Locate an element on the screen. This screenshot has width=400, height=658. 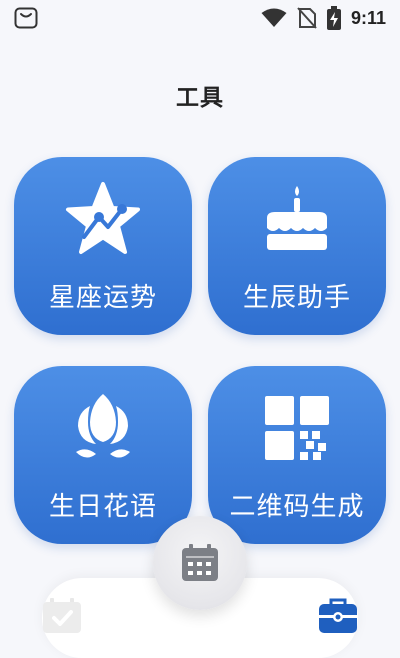
calendar-fab-button is located at coordinates (200, 563).